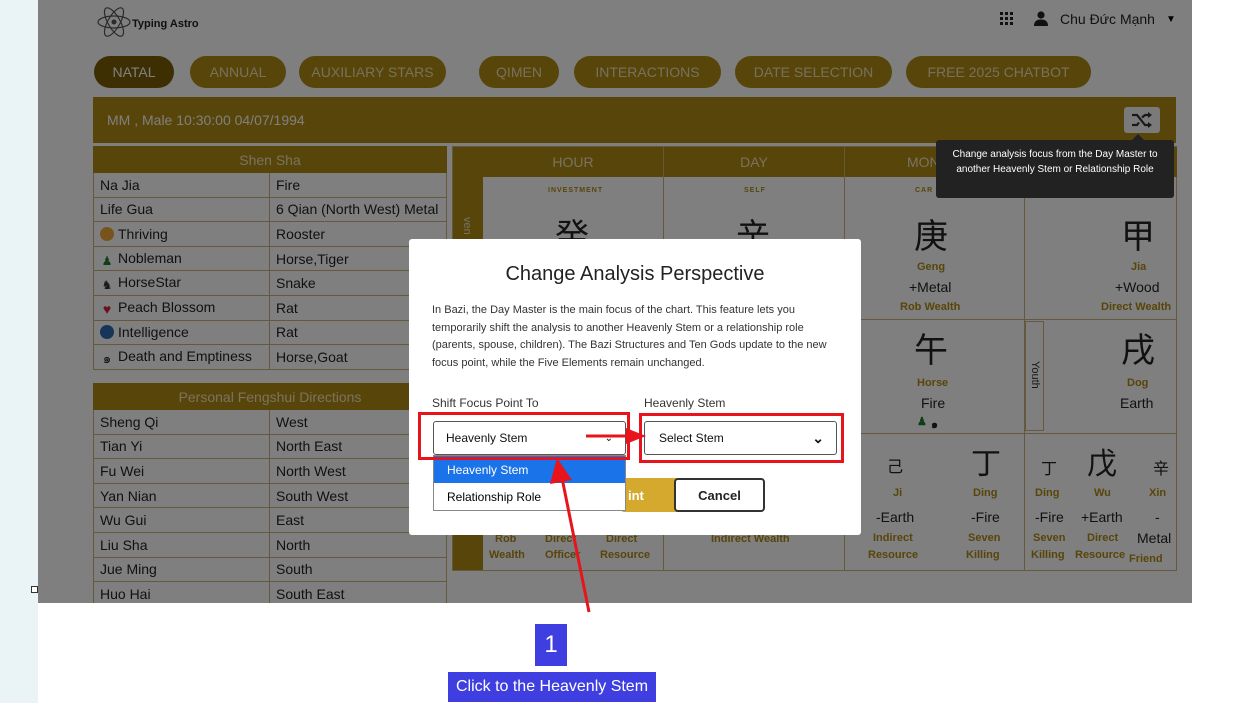  Describe the element at coordinates (636, 495) in the screenshot. I see `confirm-label: int` at that location.